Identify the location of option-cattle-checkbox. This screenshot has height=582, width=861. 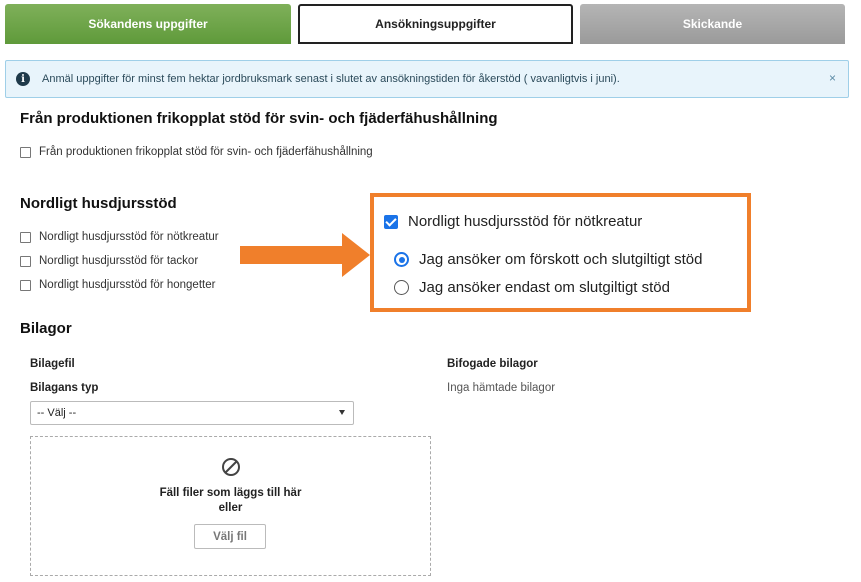
(25, 237).